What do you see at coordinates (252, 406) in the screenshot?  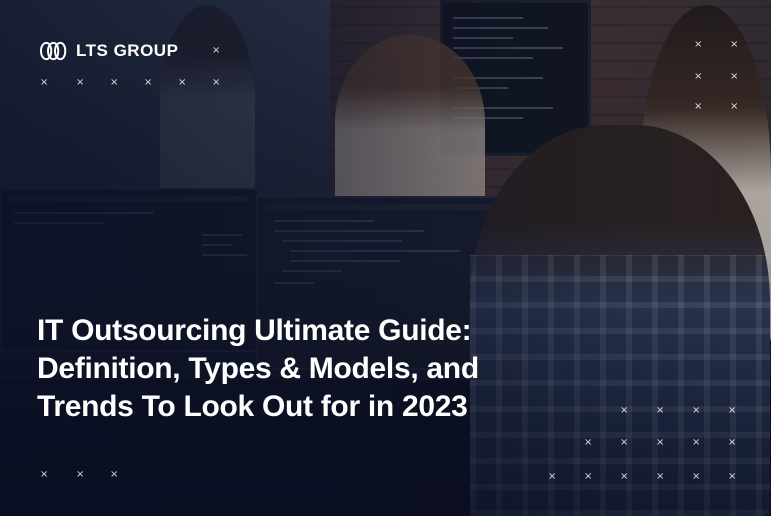 I see `headline-line-3: Trends To Look Out for in 2023` at bounding box center [252, 406].